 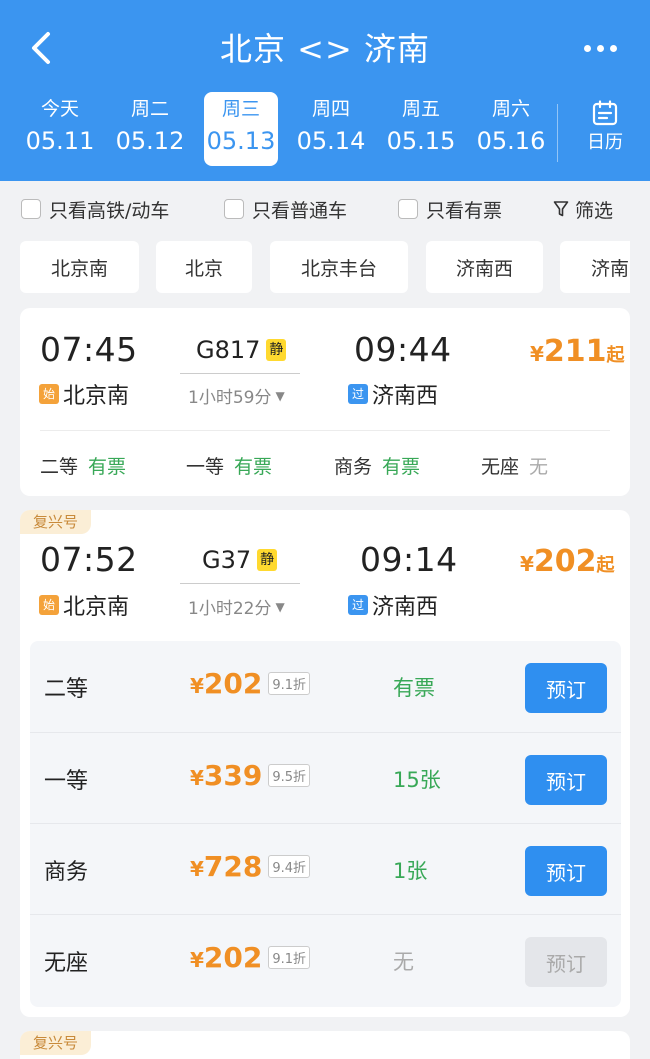 I want to click on date-tab-2-selected: 周三 05.13, so click(x=241, y=129).